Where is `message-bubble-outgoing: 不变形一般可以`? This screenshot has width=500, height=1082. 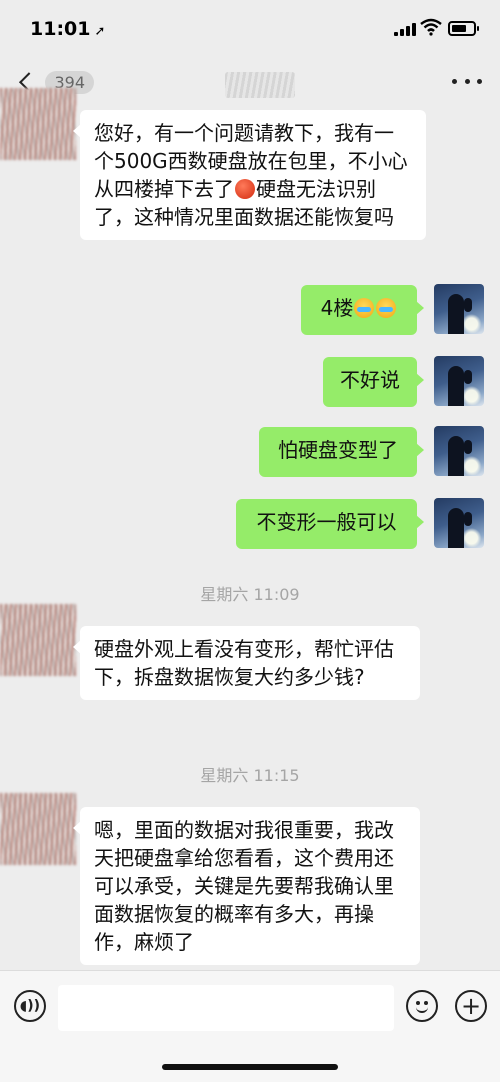
message-bubble-outgoing: 不变形一般可以 is located at coordinates (330, 524).